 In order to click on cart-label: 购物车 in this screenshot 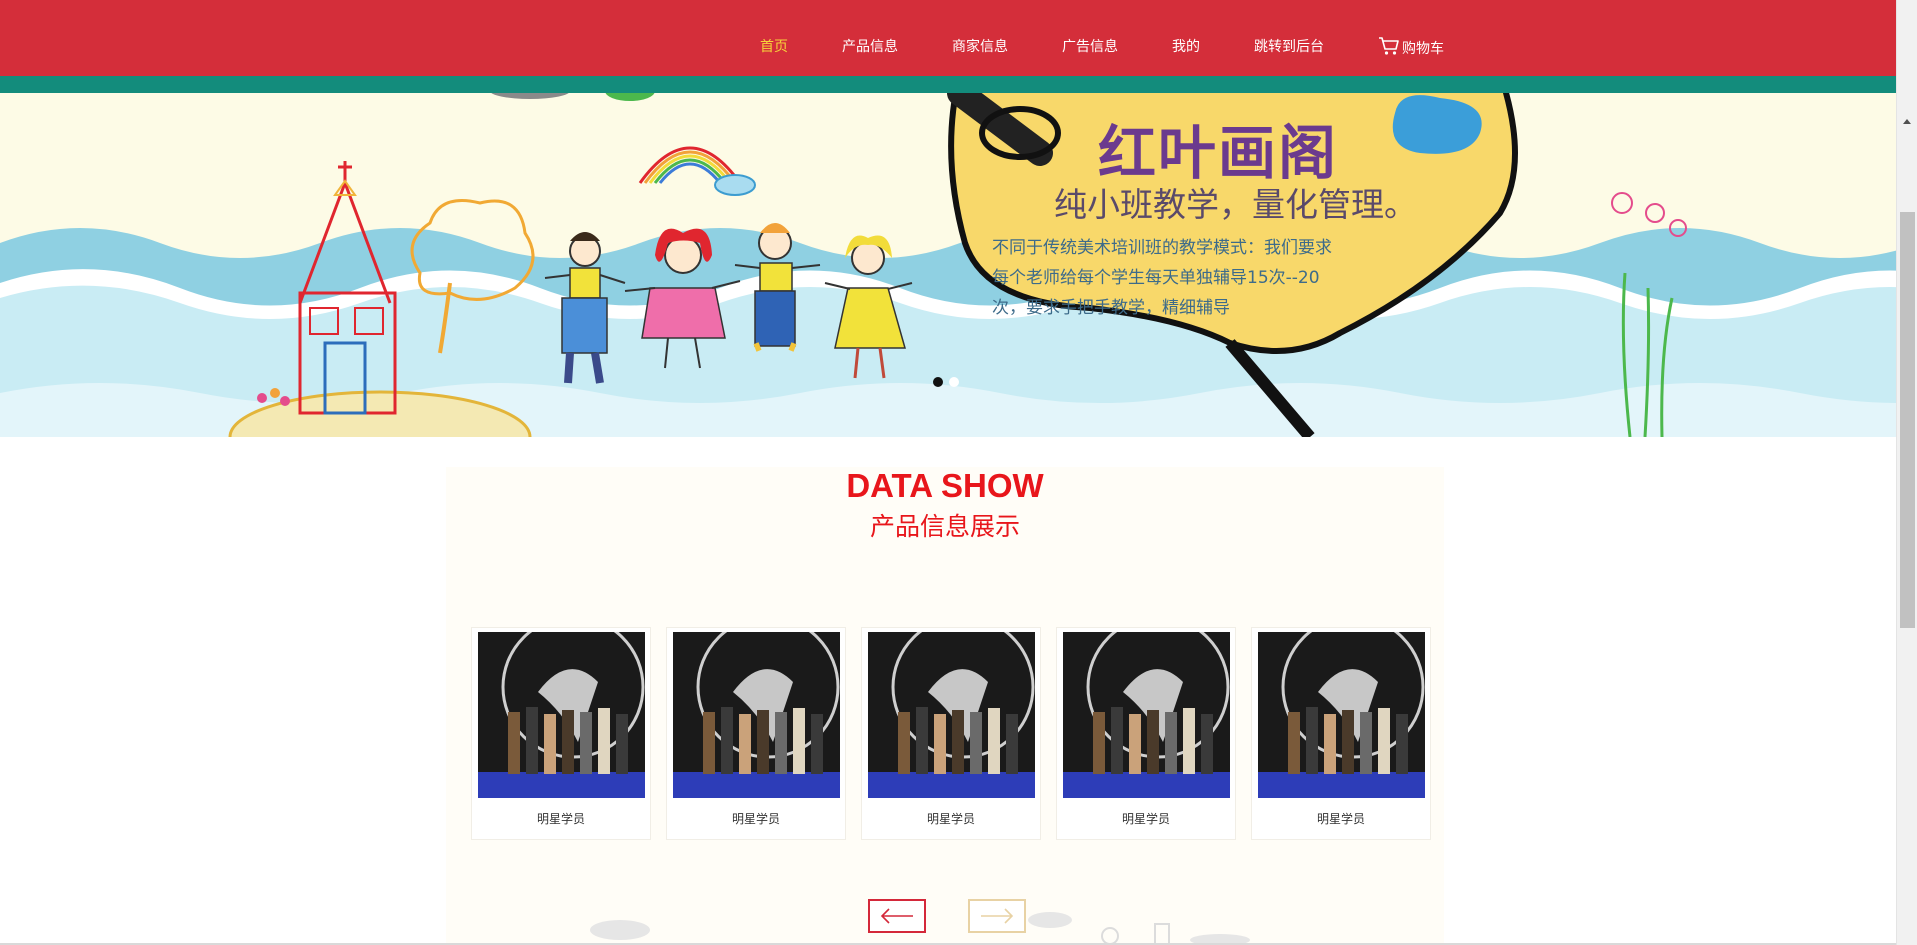, I will do `click(1423, 48)`.